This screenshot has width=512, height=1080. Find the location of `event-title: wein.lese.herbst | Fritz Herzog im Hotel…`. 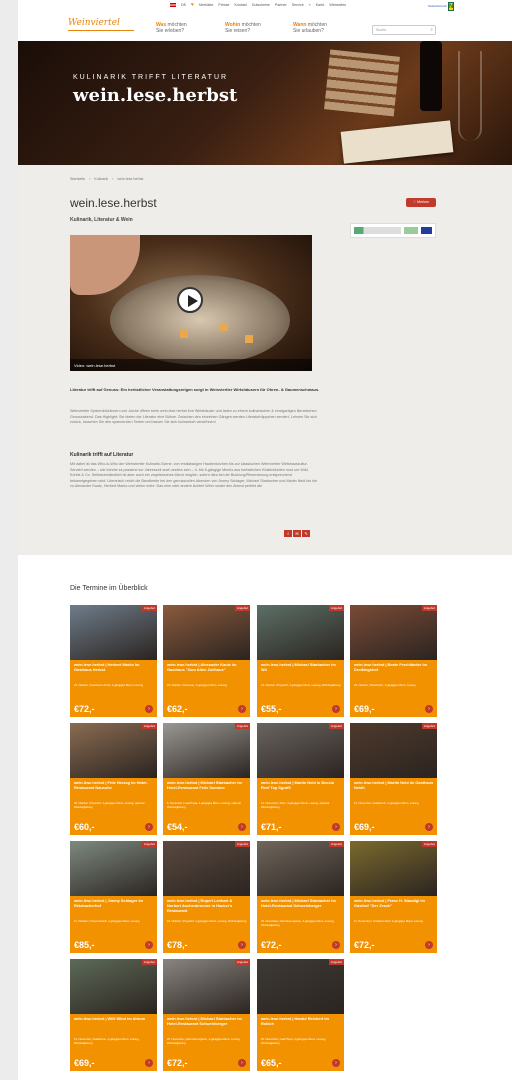

event-title: wein.lese.herbst | Fritz Herzog im Hotel… is located at coordinates (114, 785).